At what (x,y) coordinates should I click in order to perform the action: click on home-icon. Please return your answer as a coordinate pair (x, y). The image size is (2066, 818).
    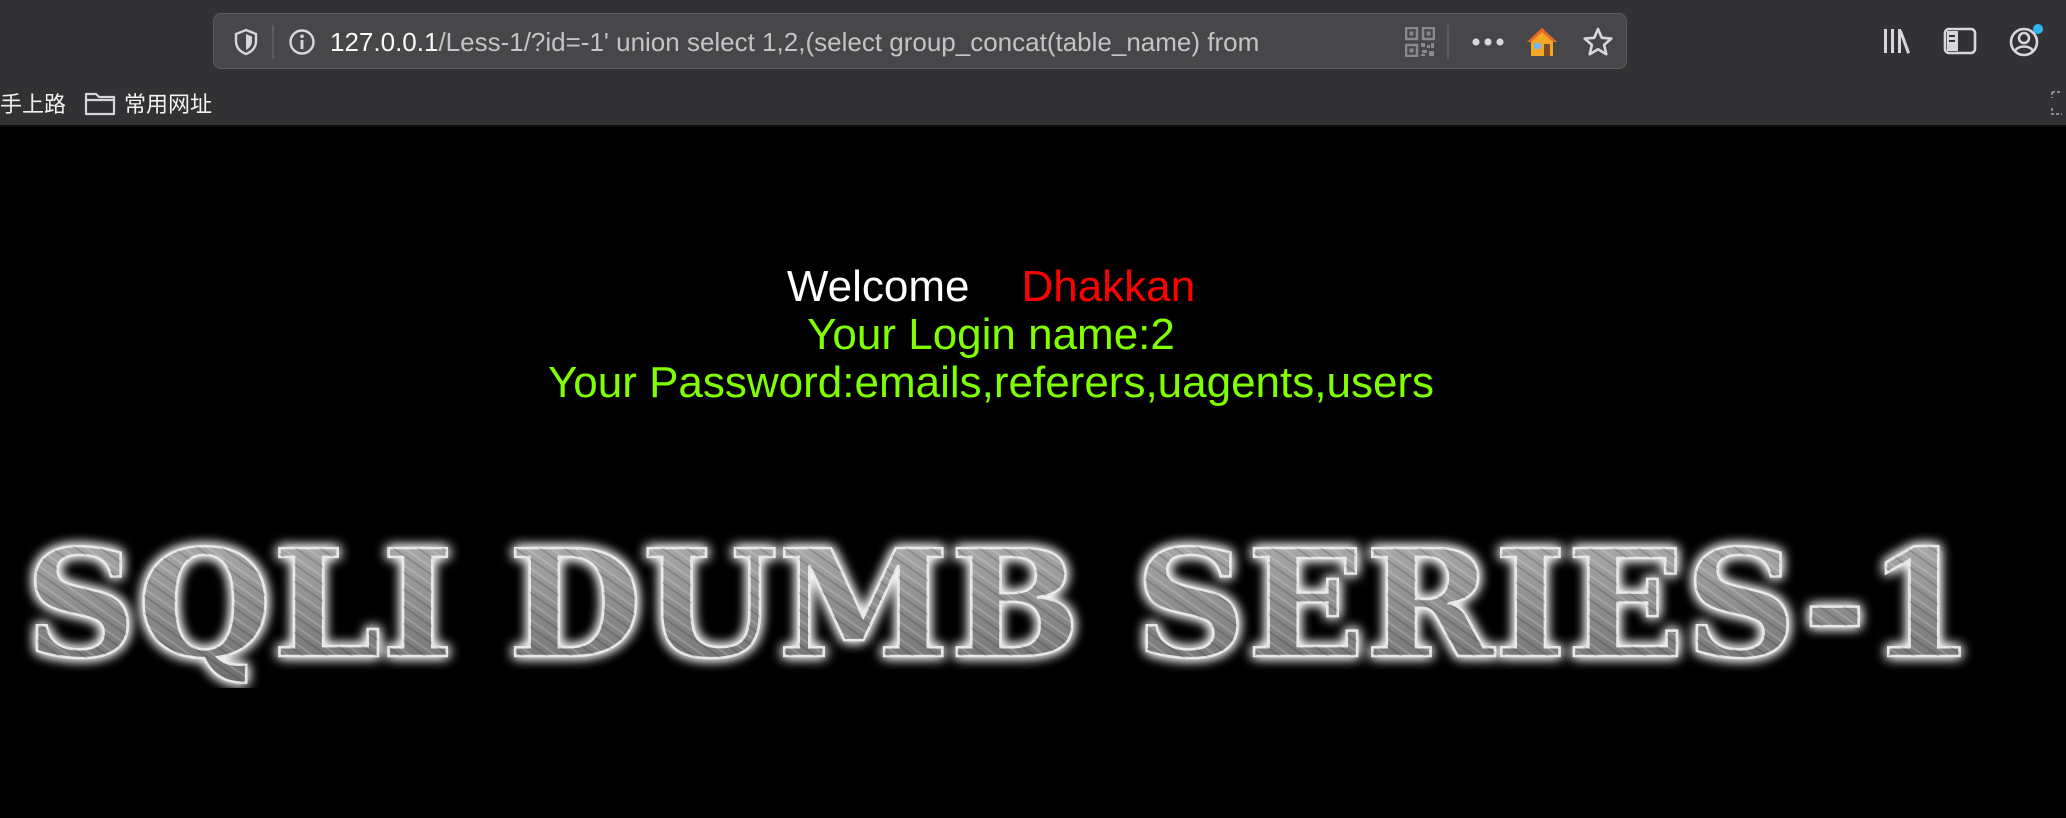
    Looking at the image, I should click on (1542, 42).